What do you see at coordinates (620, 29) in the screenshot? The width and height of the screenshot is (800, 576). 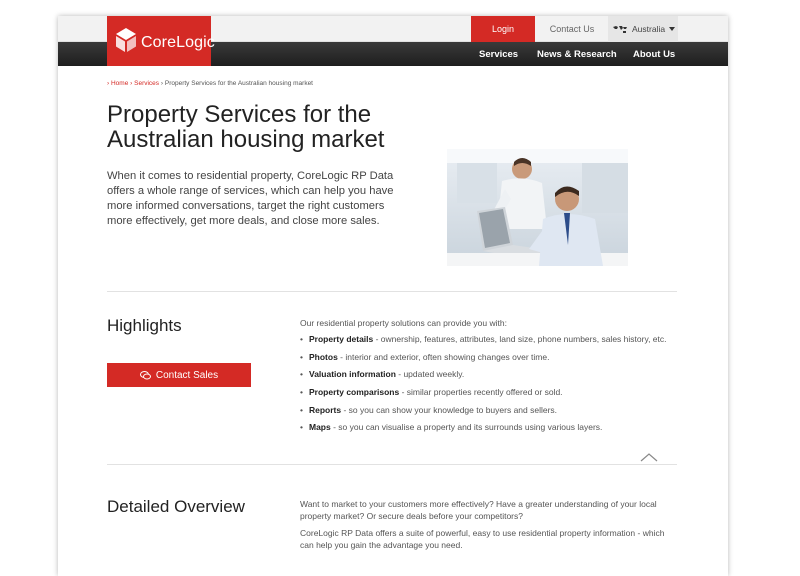 I see `world-map-icon` at bounding box center [620, 29].